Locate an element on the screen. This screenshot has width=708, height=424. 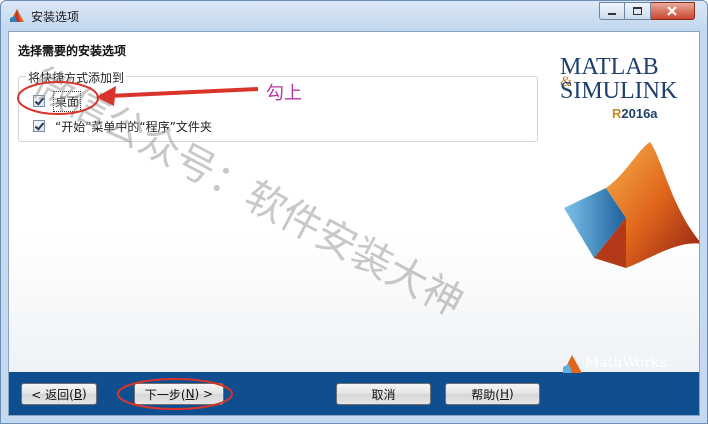
next-button: 下一步(N) > is located at coordinates (179, 394).